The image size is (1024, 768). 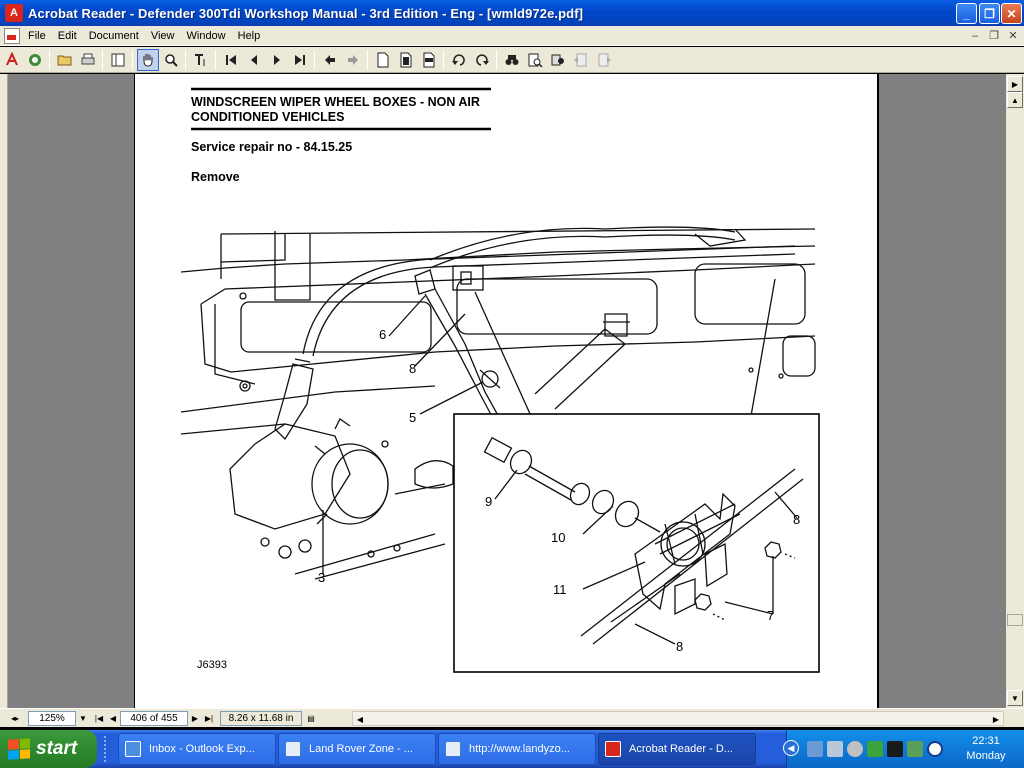 What do you see at coordinates (300, 60) in the screenshot?
I see `last-page-icon` at bounding box center [300, 60].